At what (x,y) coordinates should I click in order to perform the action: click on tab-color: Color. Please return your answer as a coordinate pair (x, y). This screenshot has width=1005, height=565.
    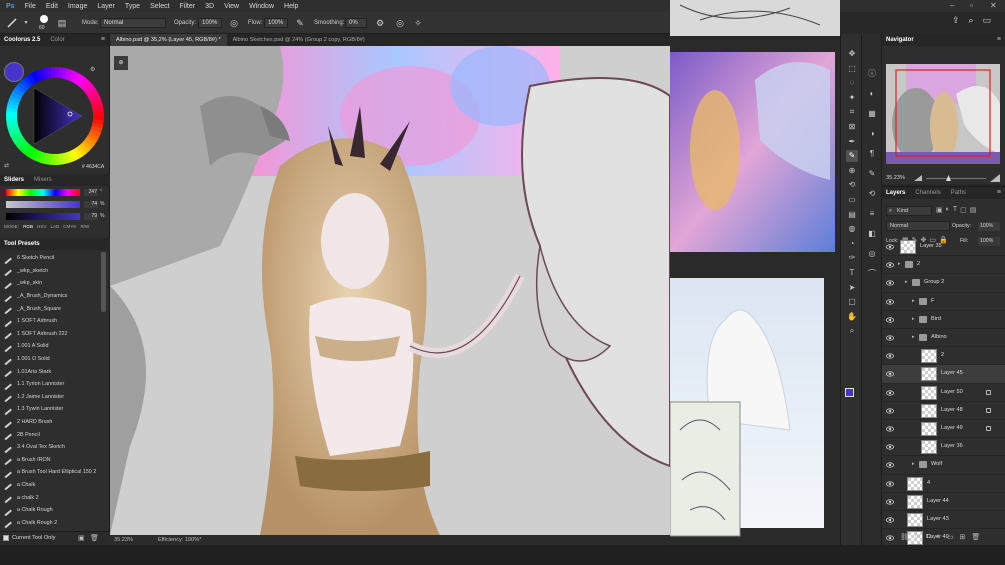
    Looking at the image, I should click on (57, 40).